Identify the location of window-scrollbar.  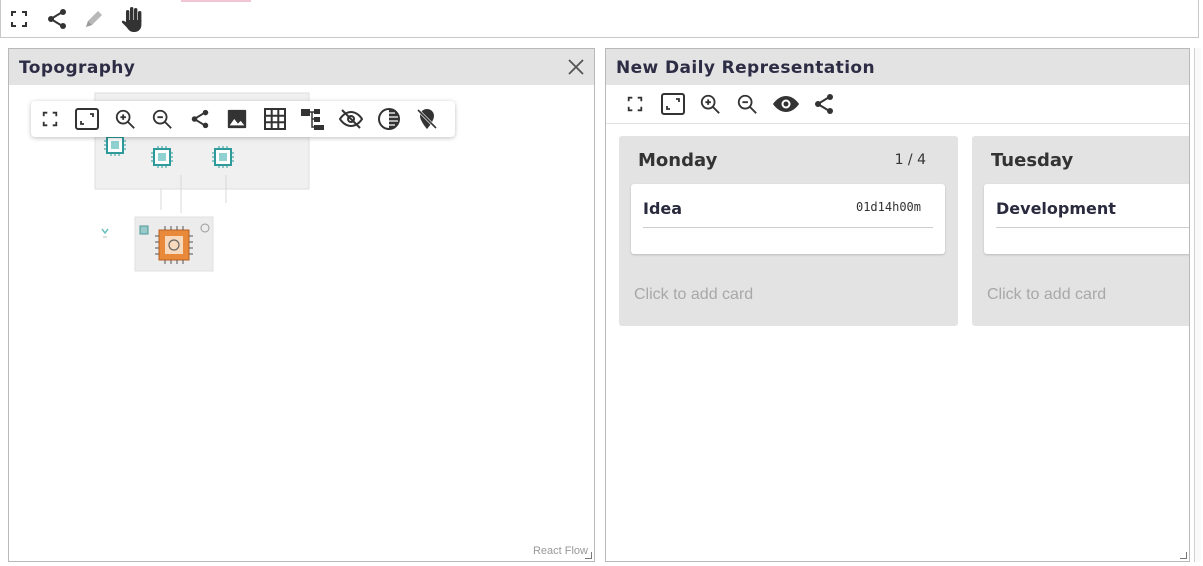
(1197, 305).